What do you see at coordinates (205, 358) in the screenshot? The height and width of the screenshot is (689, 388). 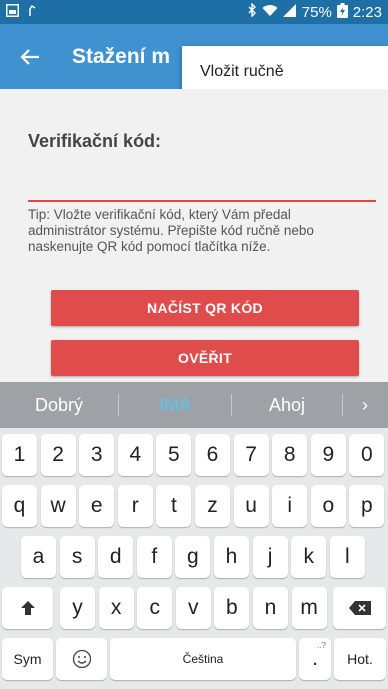 I see `verify-button: OVĚŘIT` at bounding box center [205, 358].